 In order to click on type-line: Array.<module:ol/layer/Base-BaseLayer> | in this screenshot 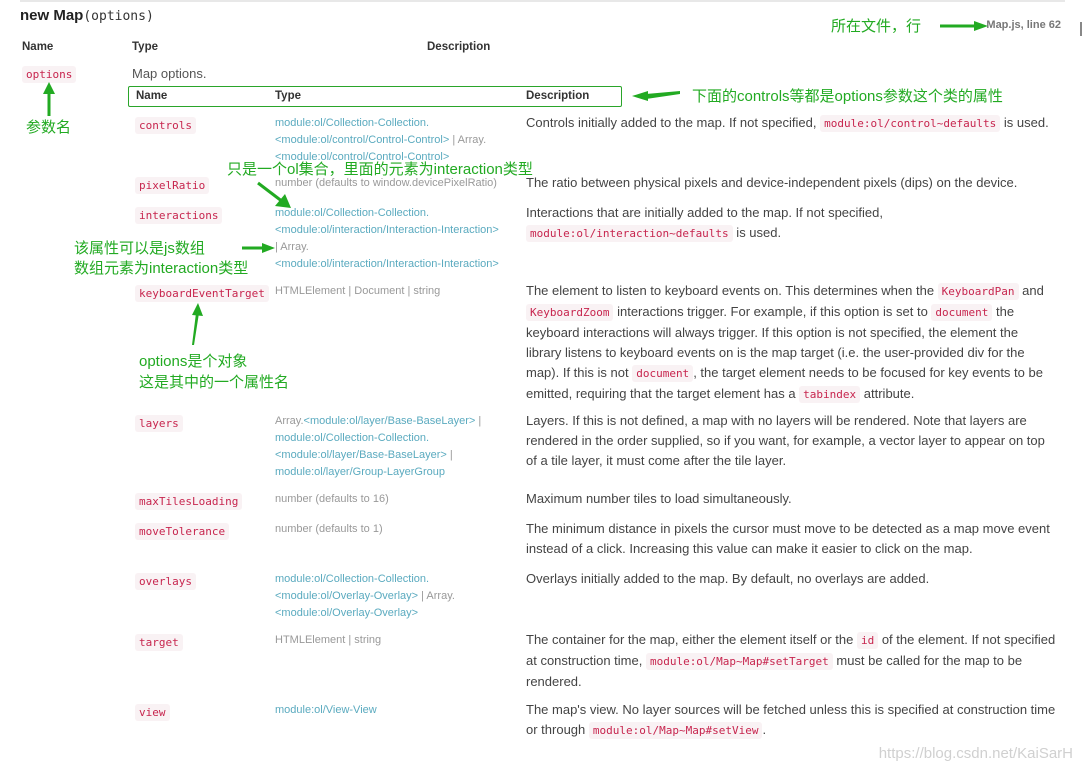, I will do `click(397, 421)`.